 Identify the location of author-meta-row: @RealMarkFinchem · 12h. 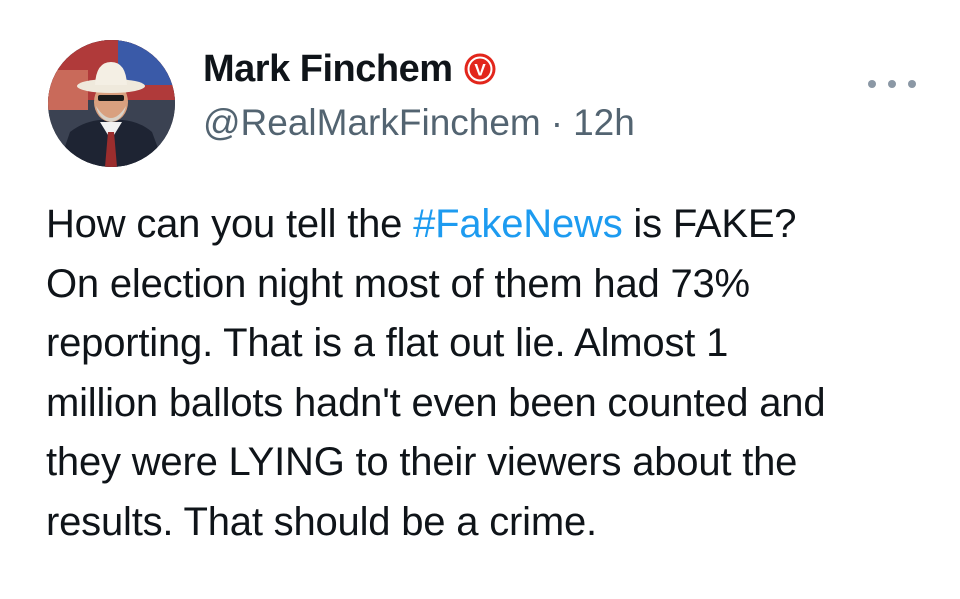
(419, 123).